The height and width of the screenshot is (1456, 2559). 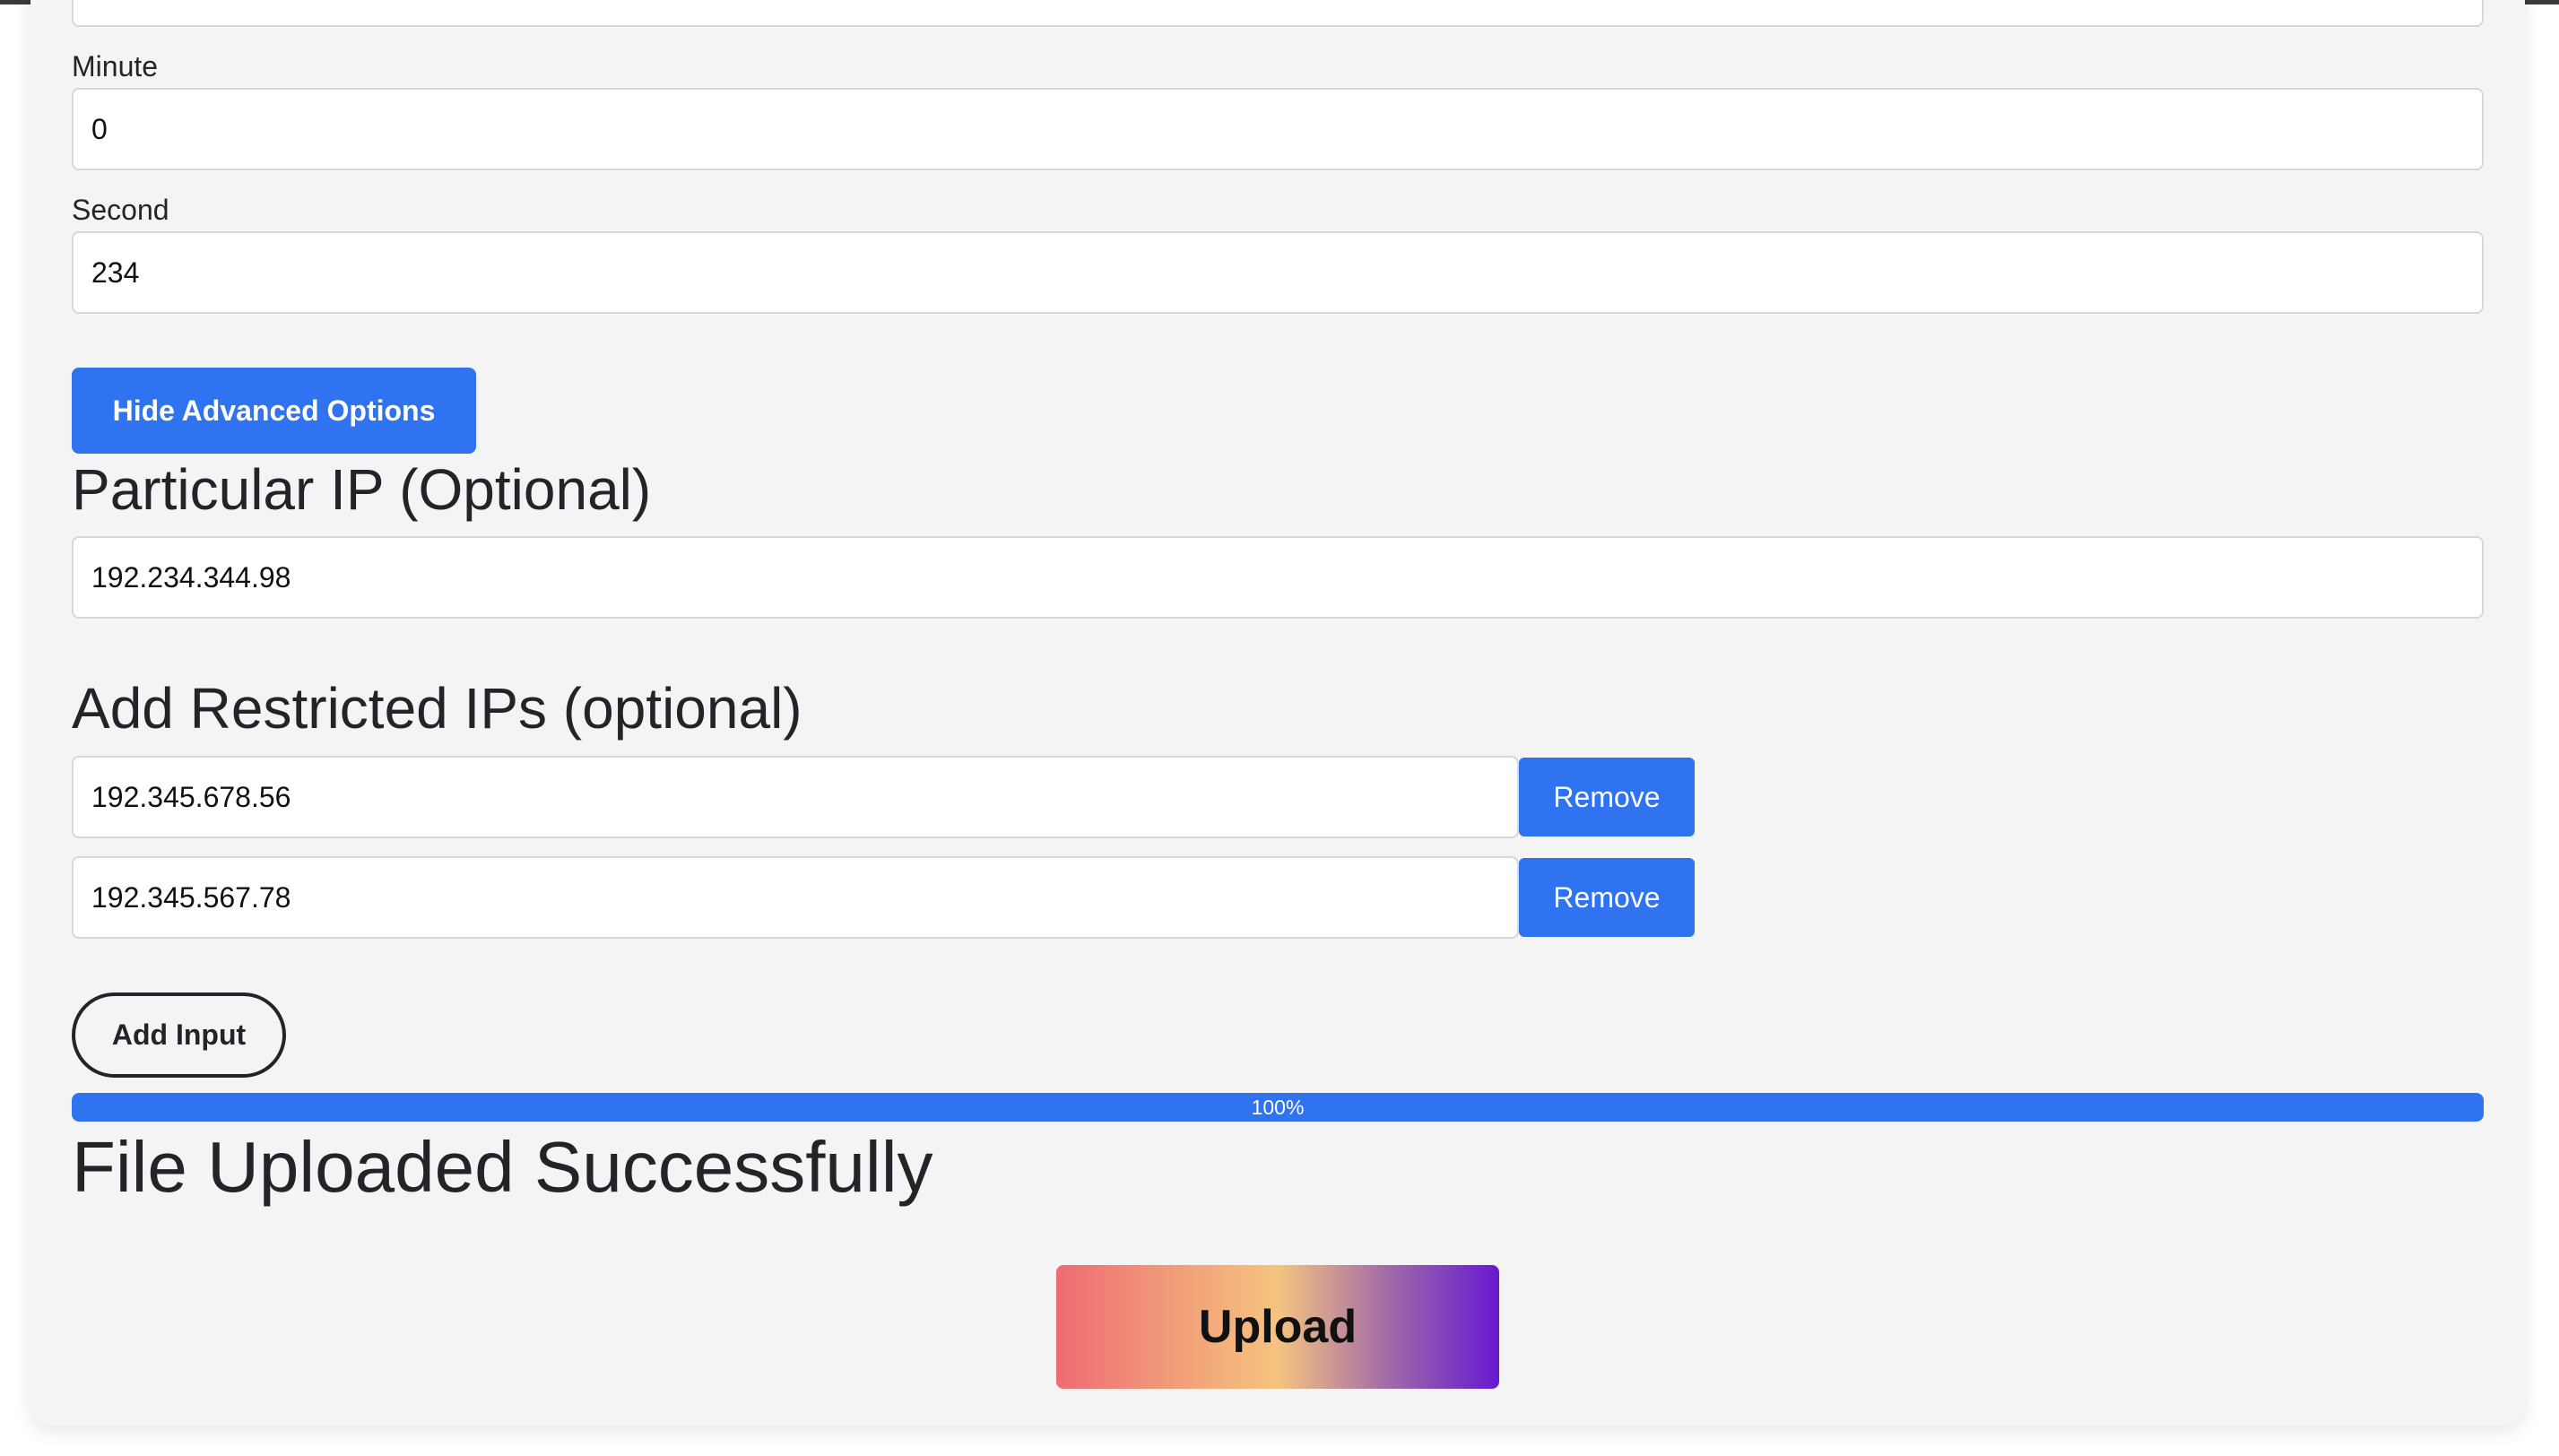 I want to click on particular-ip-heading: Particular IP (Optional), so click(x=362, y=490).